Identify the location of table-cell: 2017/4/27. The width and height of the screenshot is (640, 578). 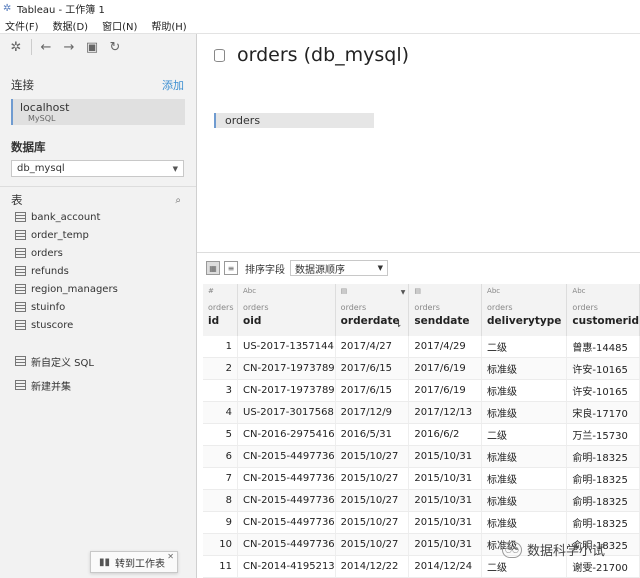
(372, 347).